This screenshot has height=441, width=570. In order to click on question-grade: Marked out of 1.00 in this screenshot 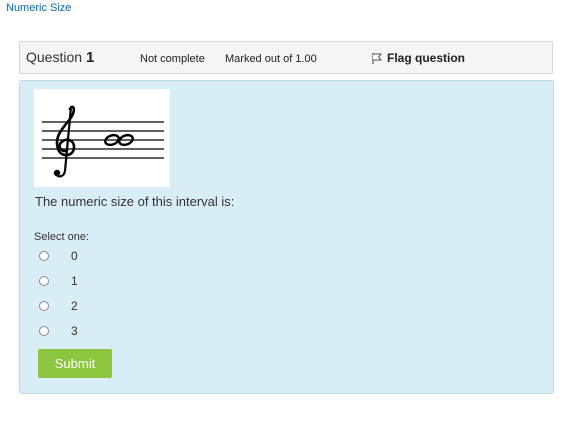, I will do `click(271, 59)`.